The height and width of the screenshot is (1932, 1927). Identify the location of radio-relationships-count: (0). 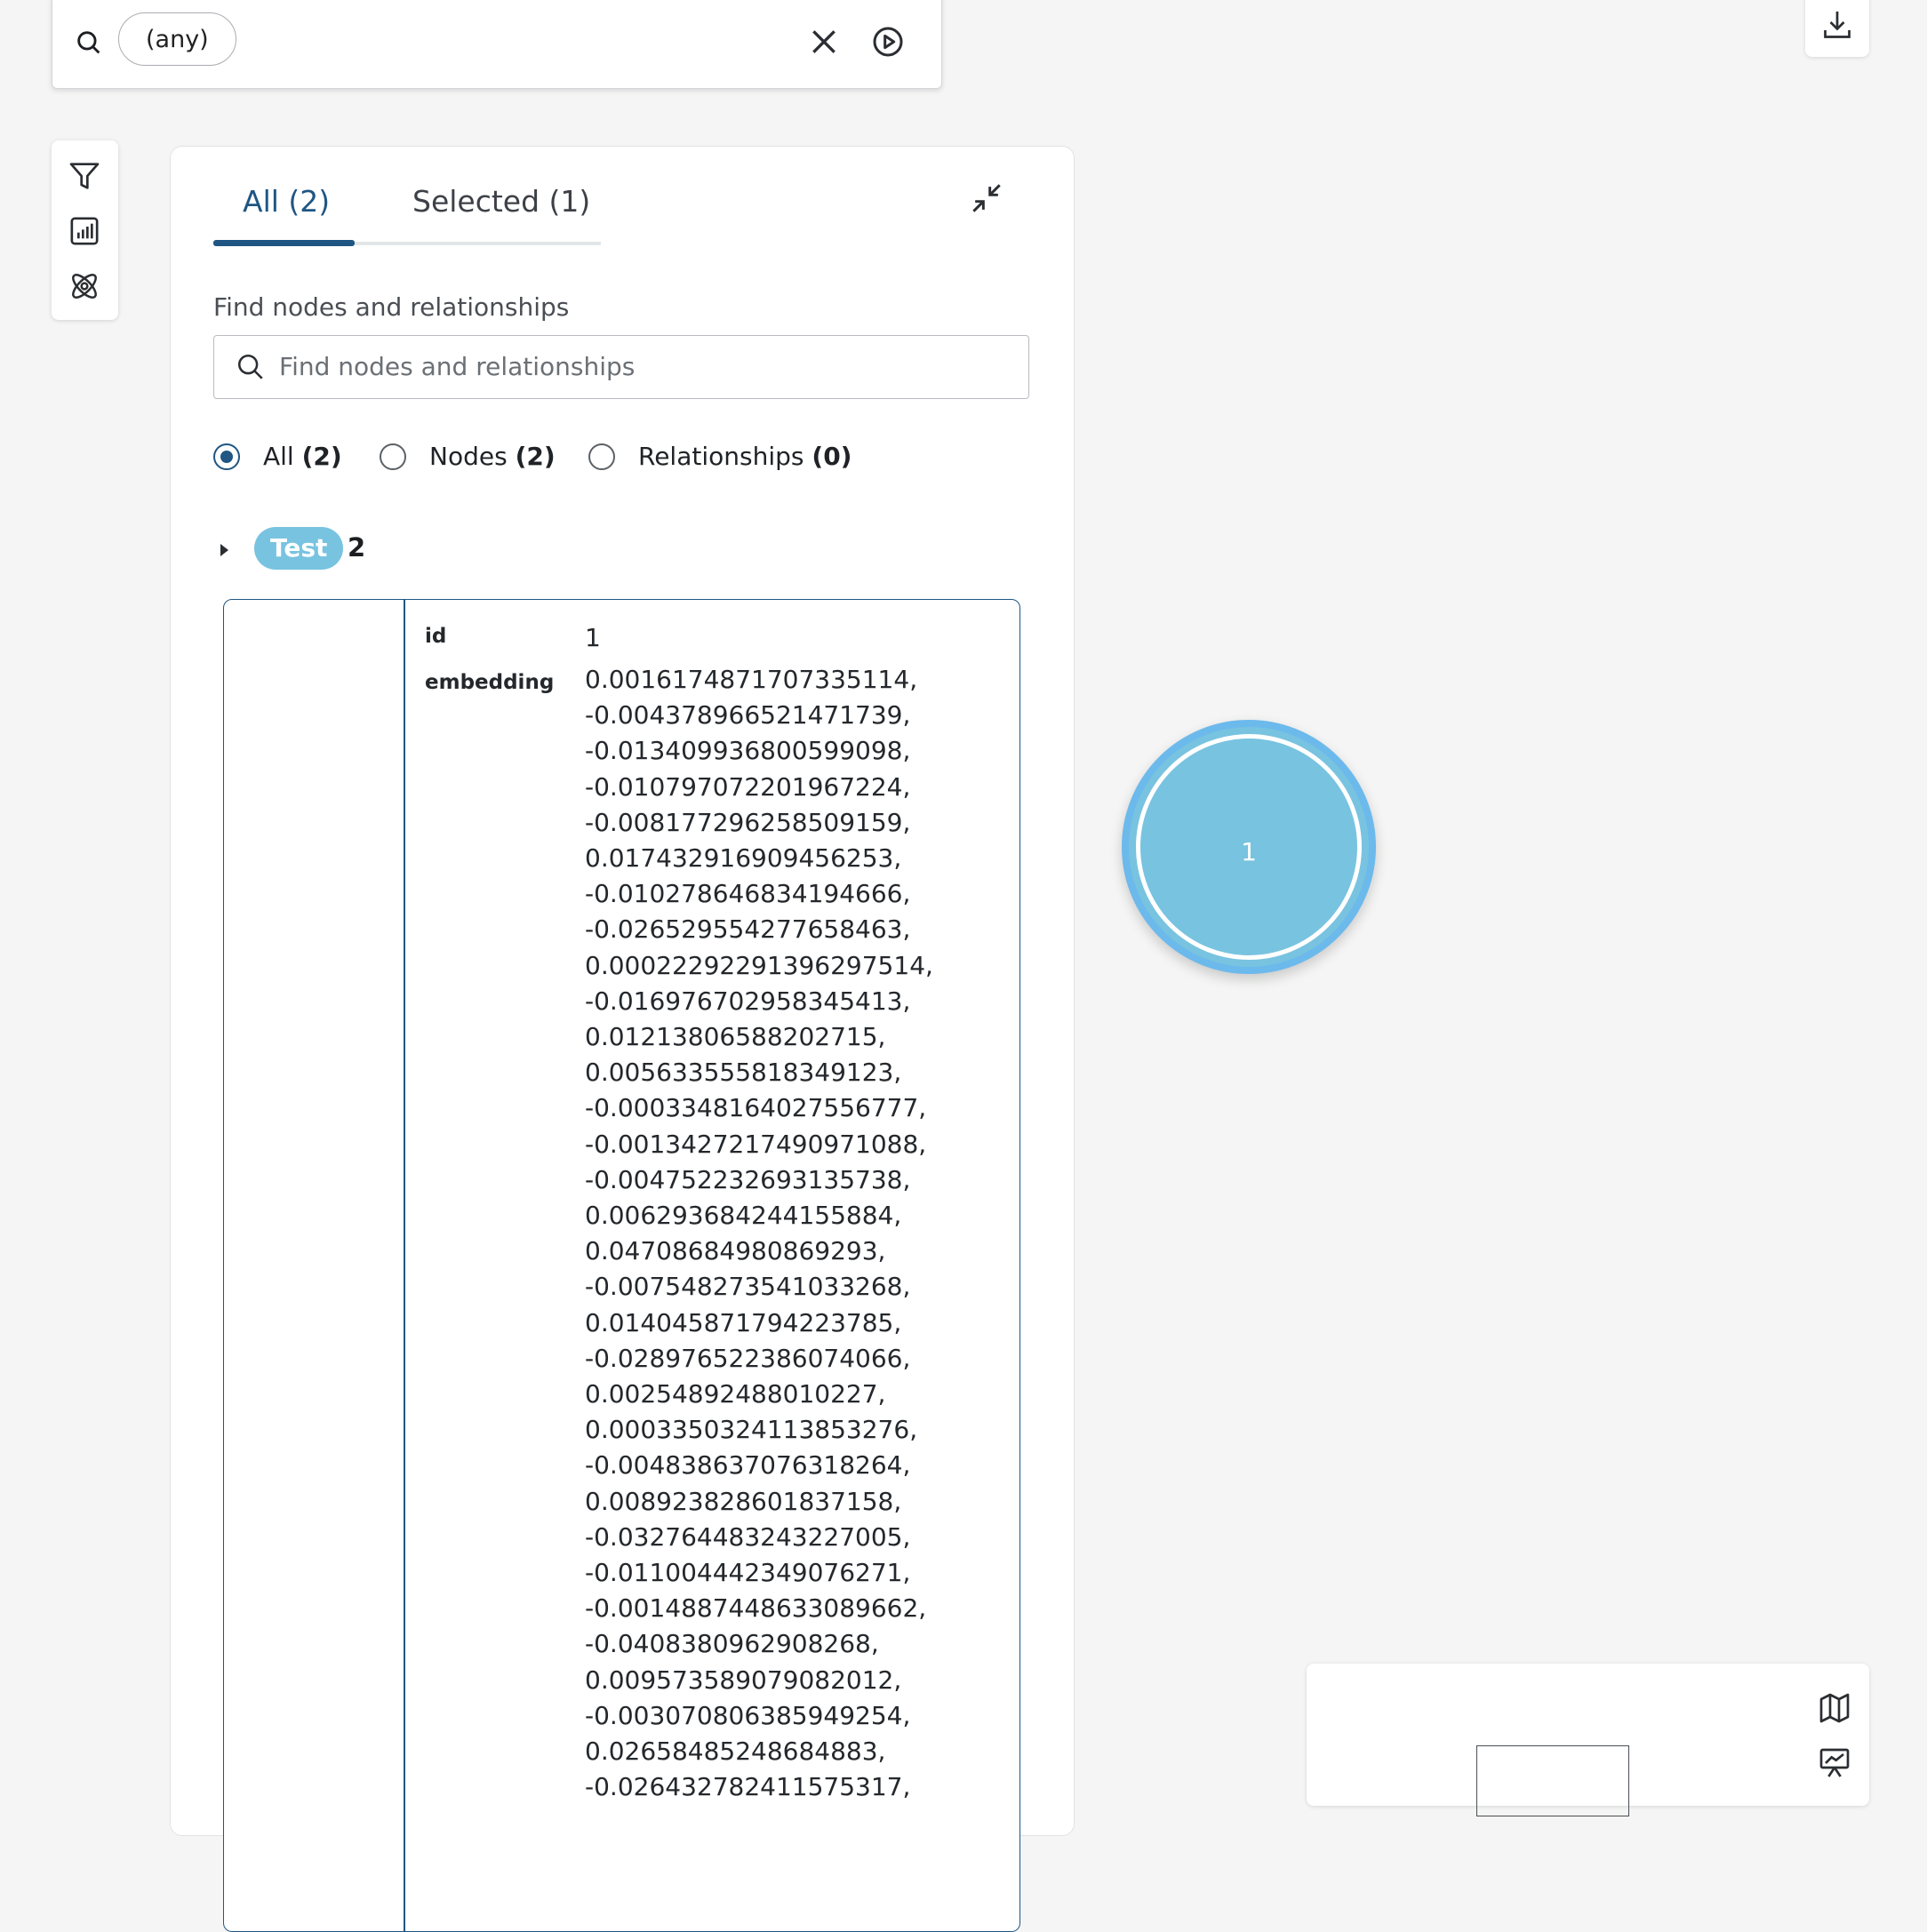
(832, 456).